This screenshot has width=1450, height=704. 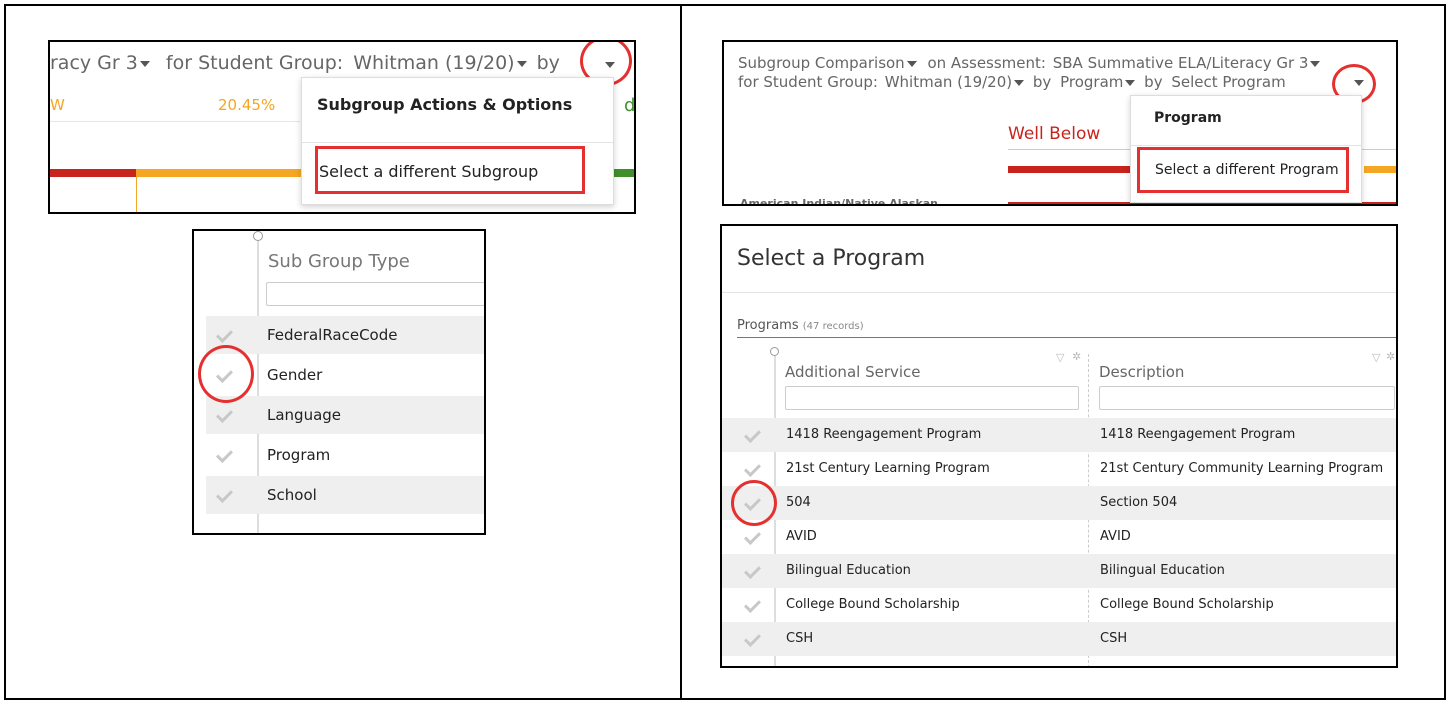 I want to click on description-cell: 1418 Reengagement Program, so click(x=1198, y=434).